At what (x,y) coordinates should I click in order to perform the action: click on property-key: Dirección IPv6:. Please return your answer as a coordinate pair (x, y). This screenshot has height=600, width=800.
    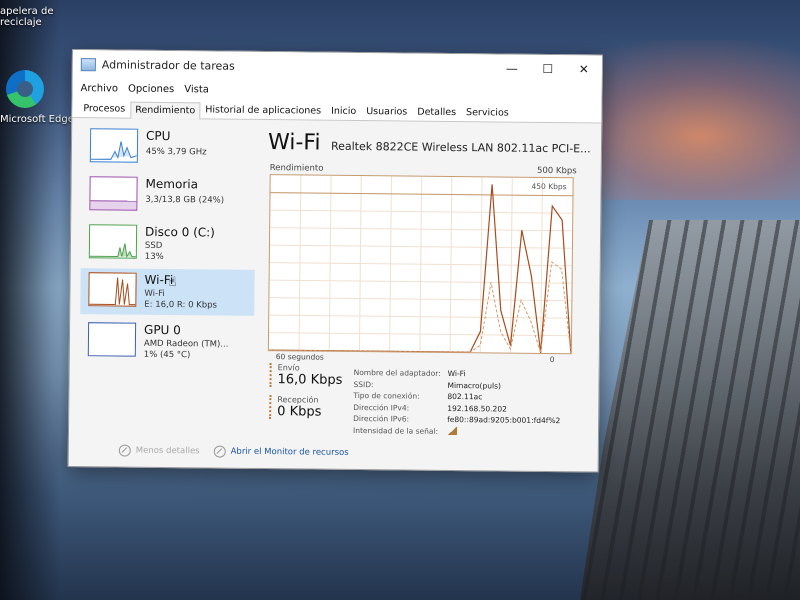
    Looking at the image, I should click on (381, 418).